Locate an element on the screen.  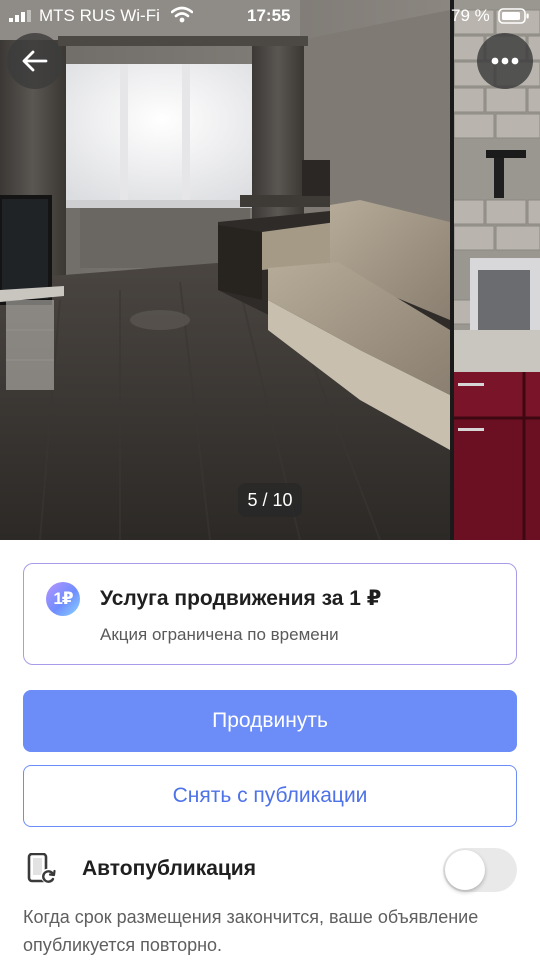
autopublish-toggle is located at coordinates (480, 870).